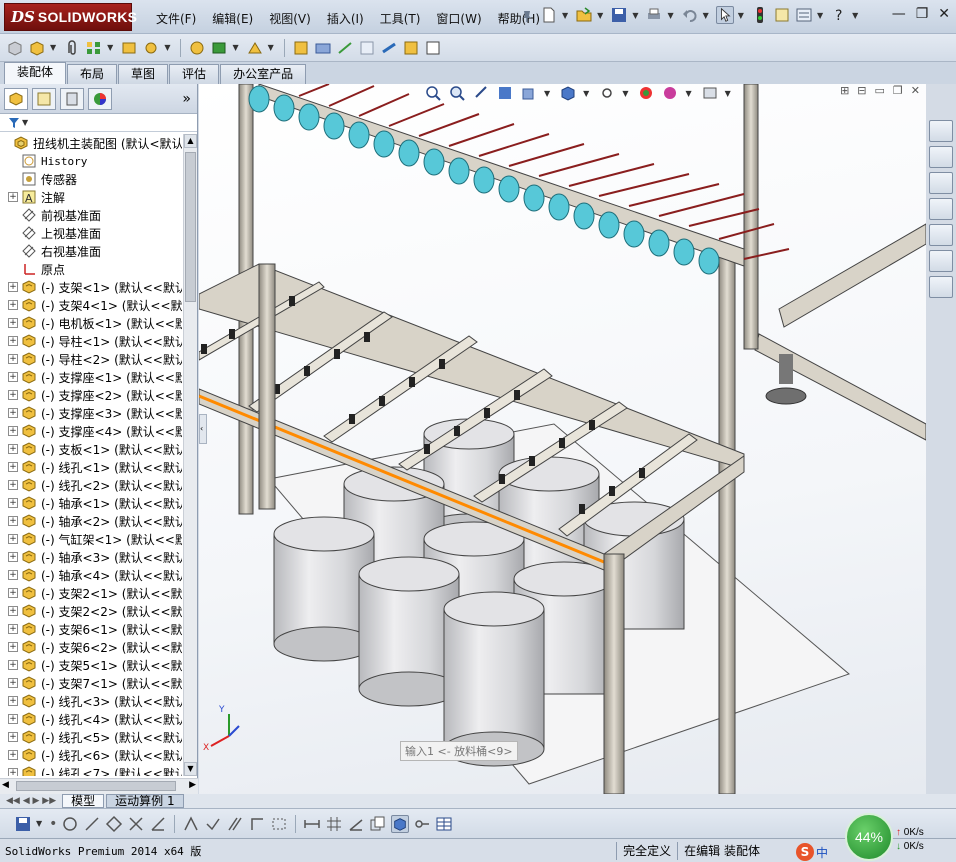 This screenshot has width=956, height=862. Describe the element at coordinates (176, 18) in the screenshot. I see `menu-file: 文件(F)` at that location.